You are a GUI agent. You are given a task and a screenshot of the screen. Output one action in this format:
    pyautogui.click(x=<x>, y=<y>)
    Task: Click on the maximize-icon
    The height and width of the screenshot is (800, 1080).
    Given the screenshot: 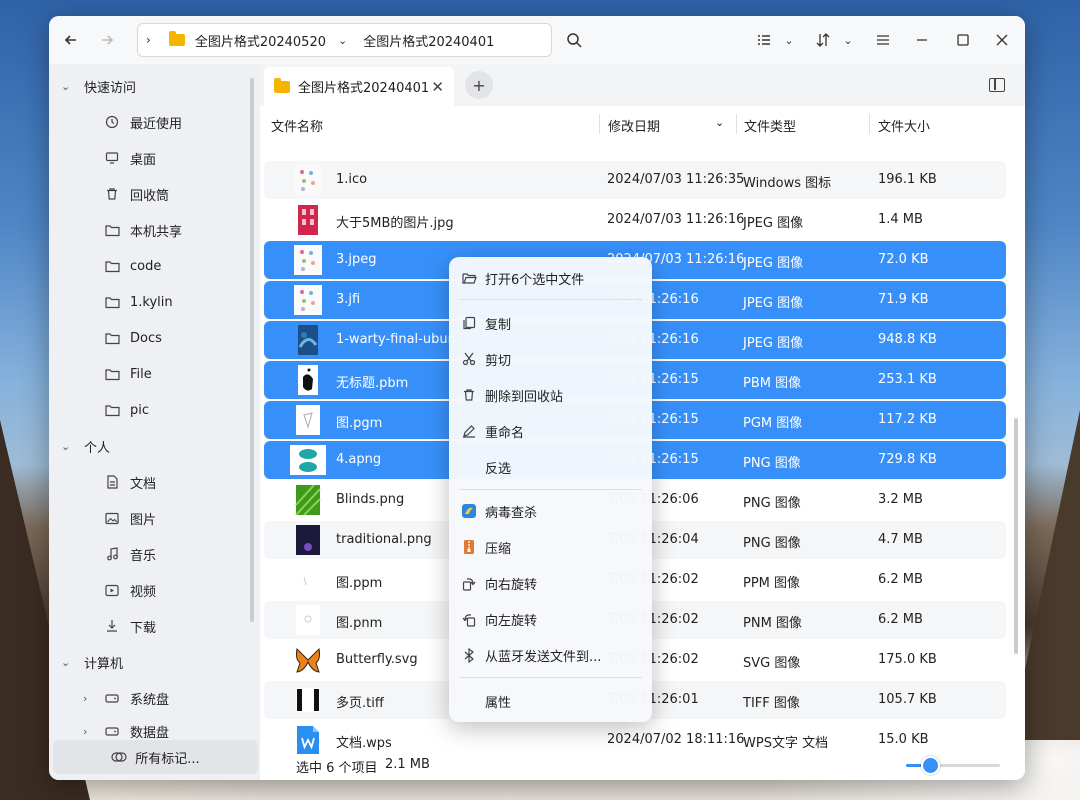 What is the action you would take?
    pyautogui.click(x=963, y=40)
    